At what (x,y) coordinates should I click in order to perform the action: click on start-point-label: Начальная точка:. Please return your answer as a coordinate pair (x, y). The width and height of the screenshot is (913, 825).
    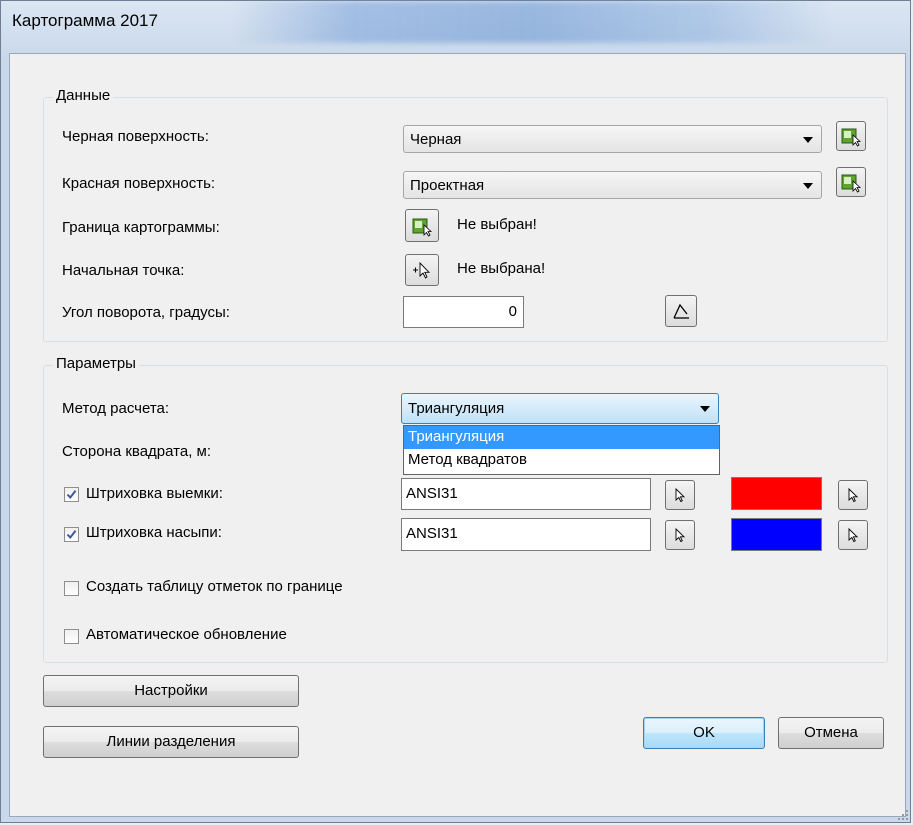
    Looking at the image, I should click on (123, 270).